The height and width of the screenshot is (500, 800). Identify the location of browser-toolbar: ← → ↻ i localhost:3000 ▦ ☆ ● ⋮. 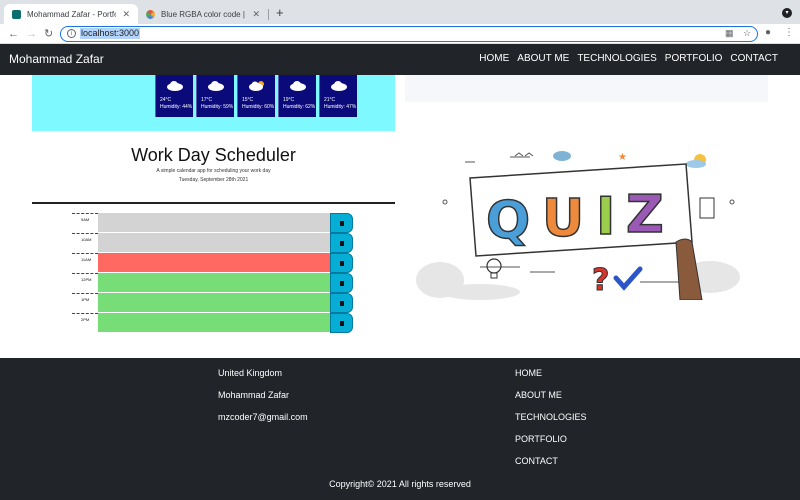
(400, 34).